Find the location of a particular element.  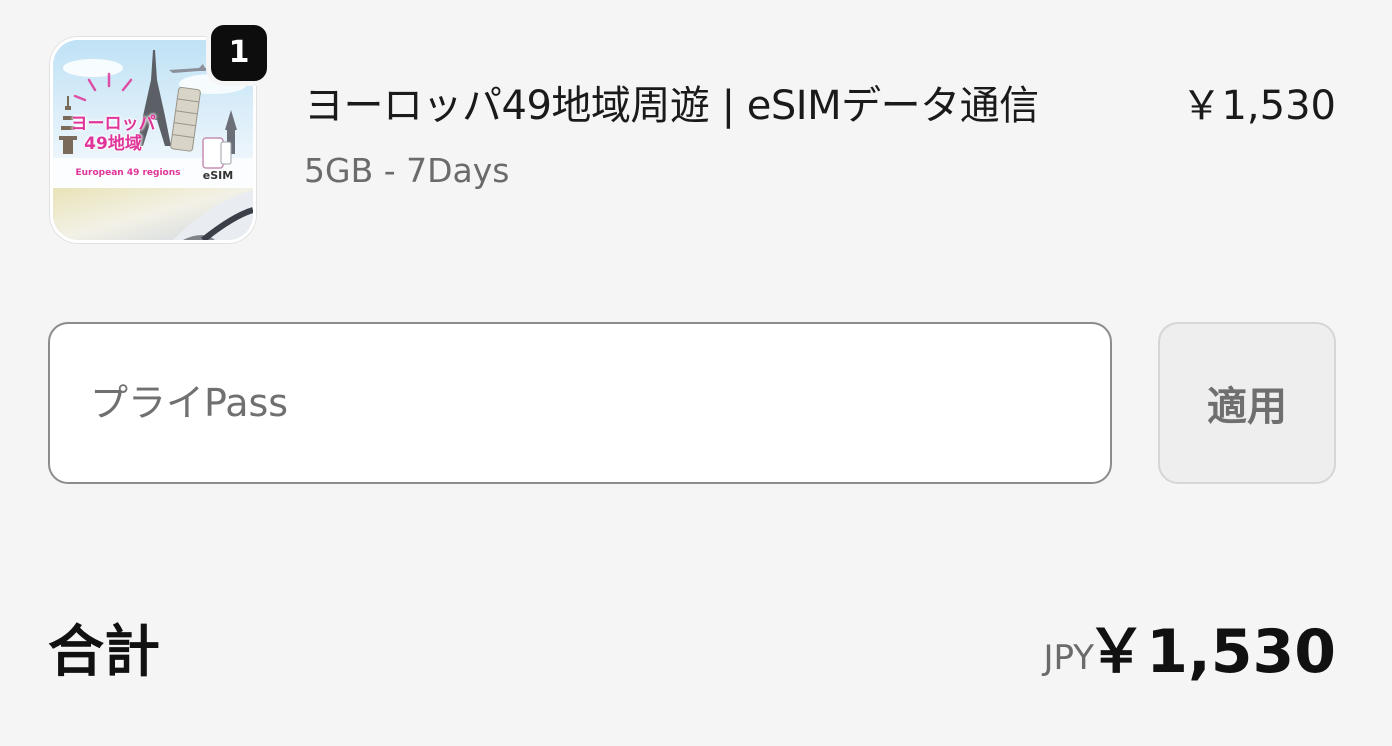

product-image-esim-text: eSIM is located at coordinates (218, 175).